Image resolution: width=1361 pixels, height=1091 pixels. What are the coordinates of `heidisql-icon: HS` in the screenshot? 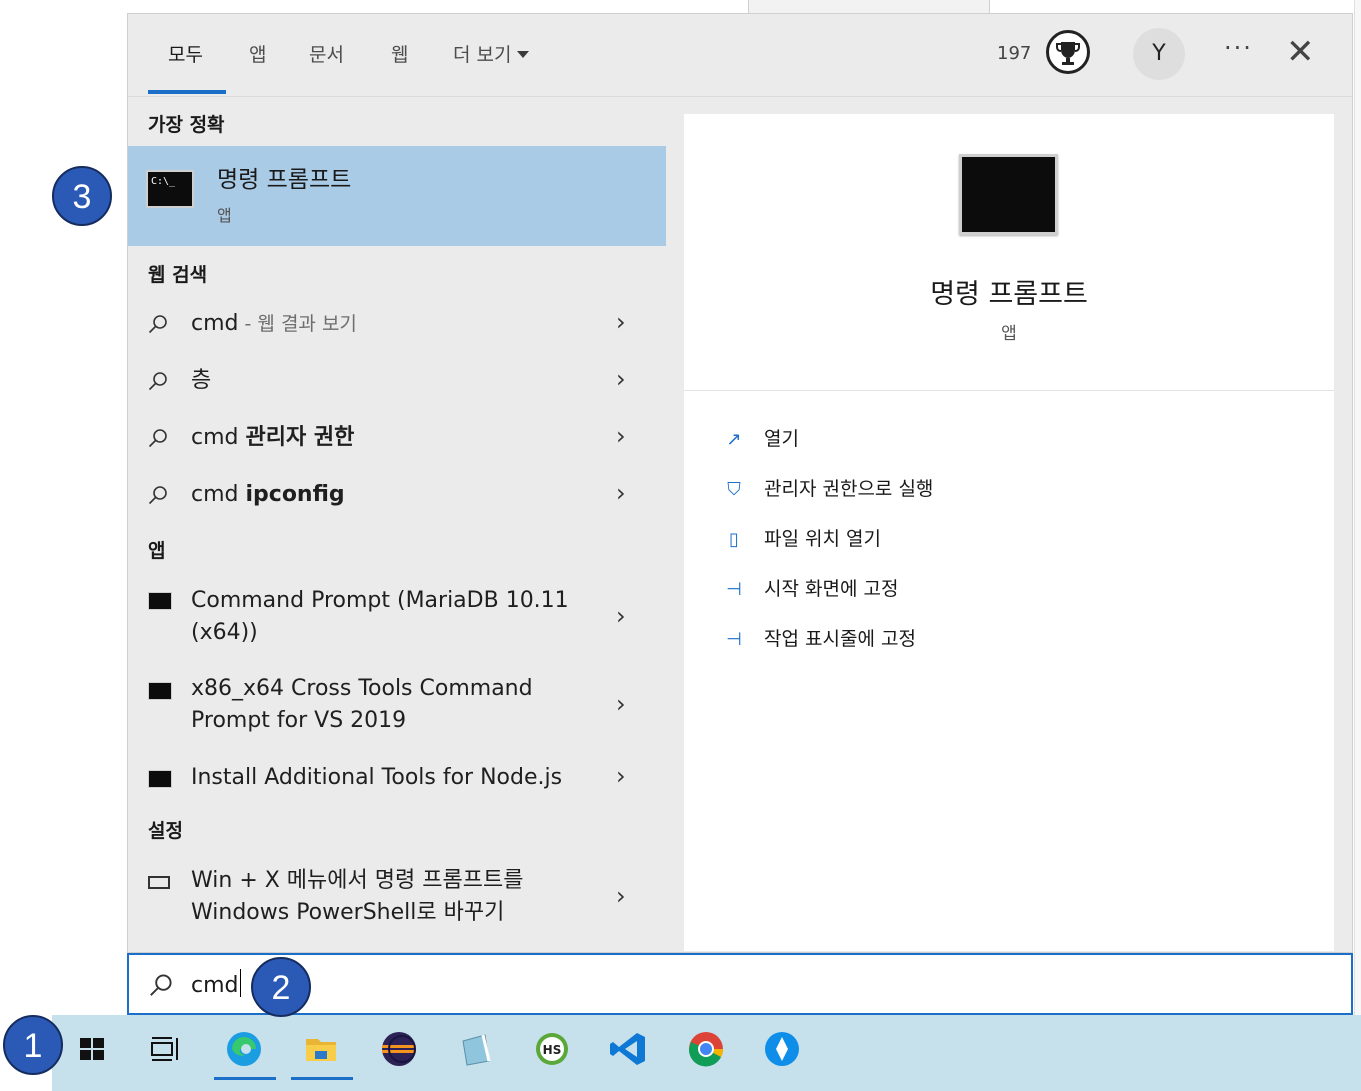 It's located at (552, 1049).